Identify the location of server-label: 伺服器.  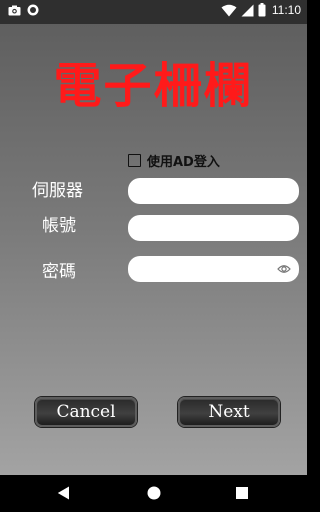
(57, 191).